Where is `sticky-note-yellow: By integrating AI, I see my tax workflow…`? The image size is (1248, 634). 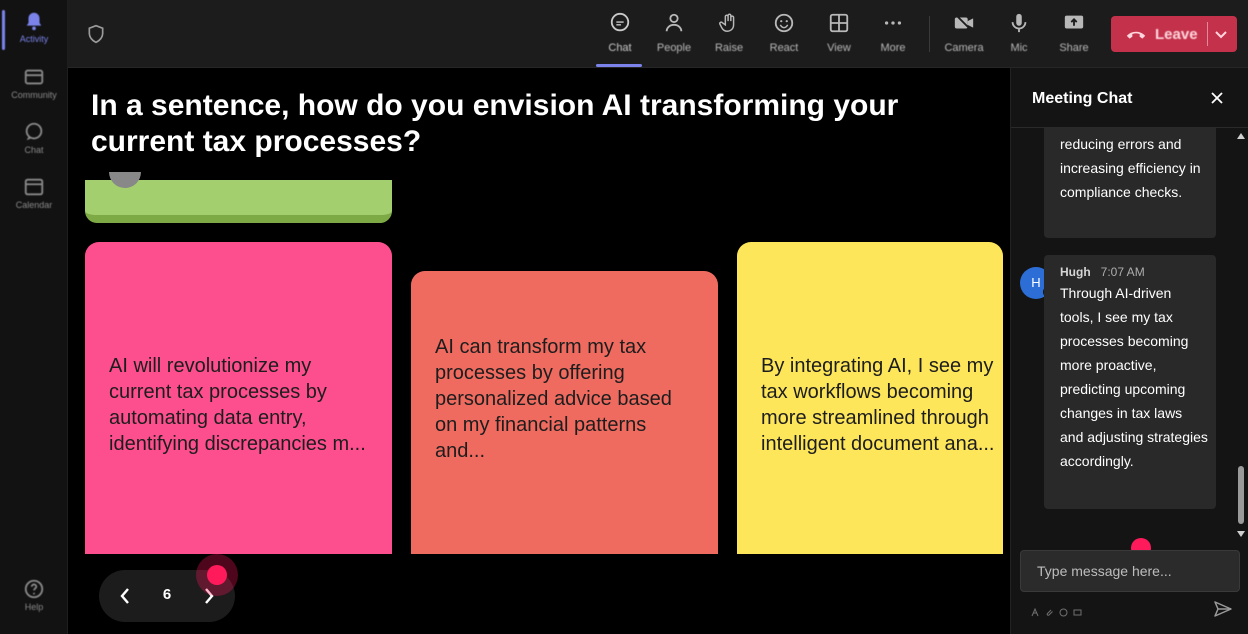 sticky-note-yellow: By integrating AI, I see my tax workflow… is located at coordinates (870, 398).